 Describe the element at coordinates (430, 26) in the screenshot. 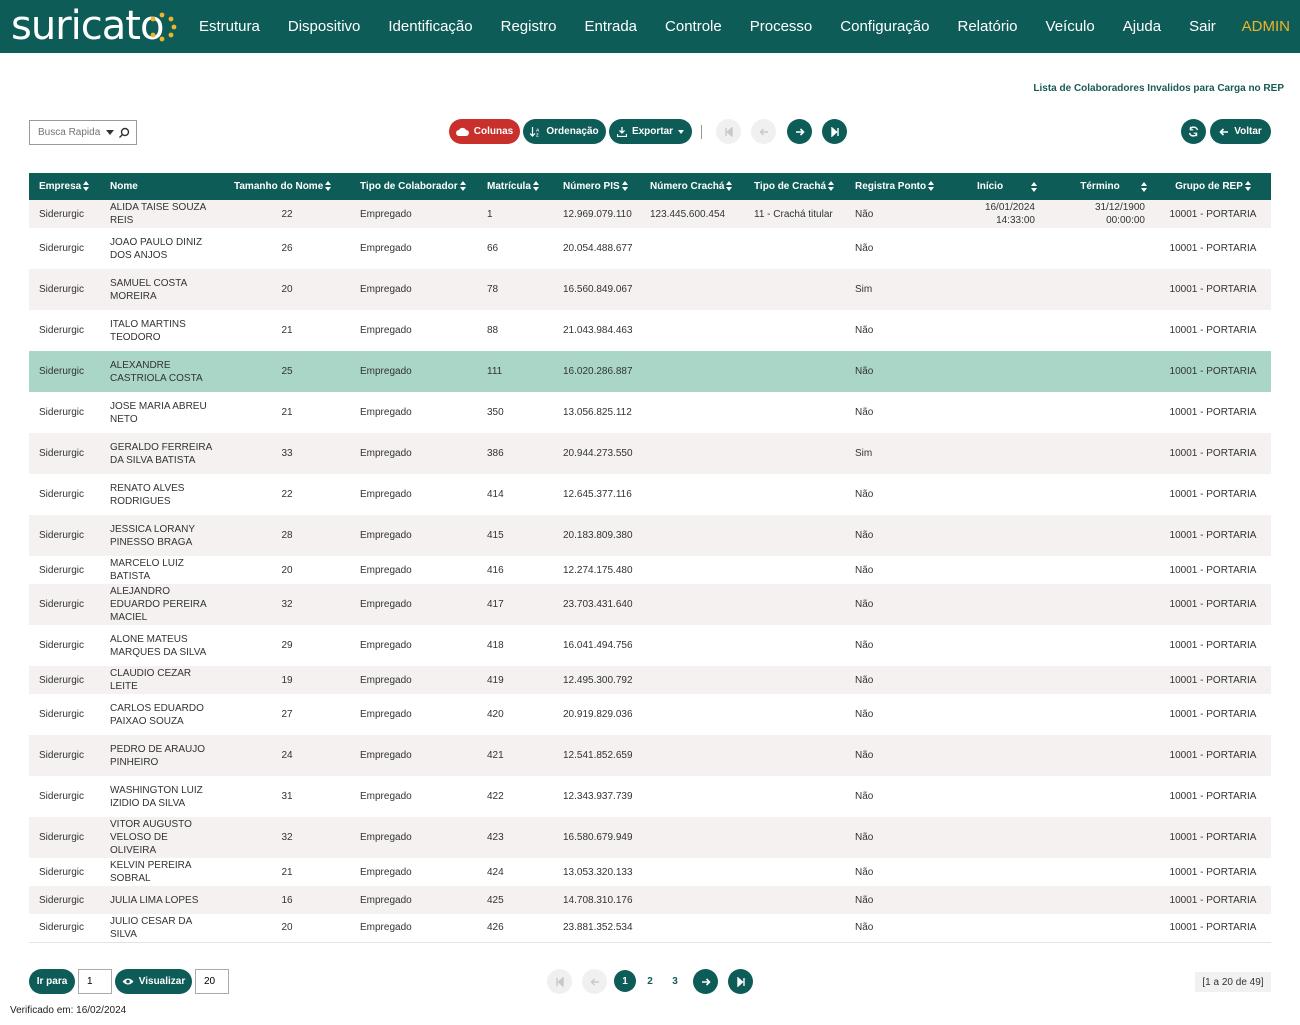

I see `menu-identificacao: Identificação` at that location.